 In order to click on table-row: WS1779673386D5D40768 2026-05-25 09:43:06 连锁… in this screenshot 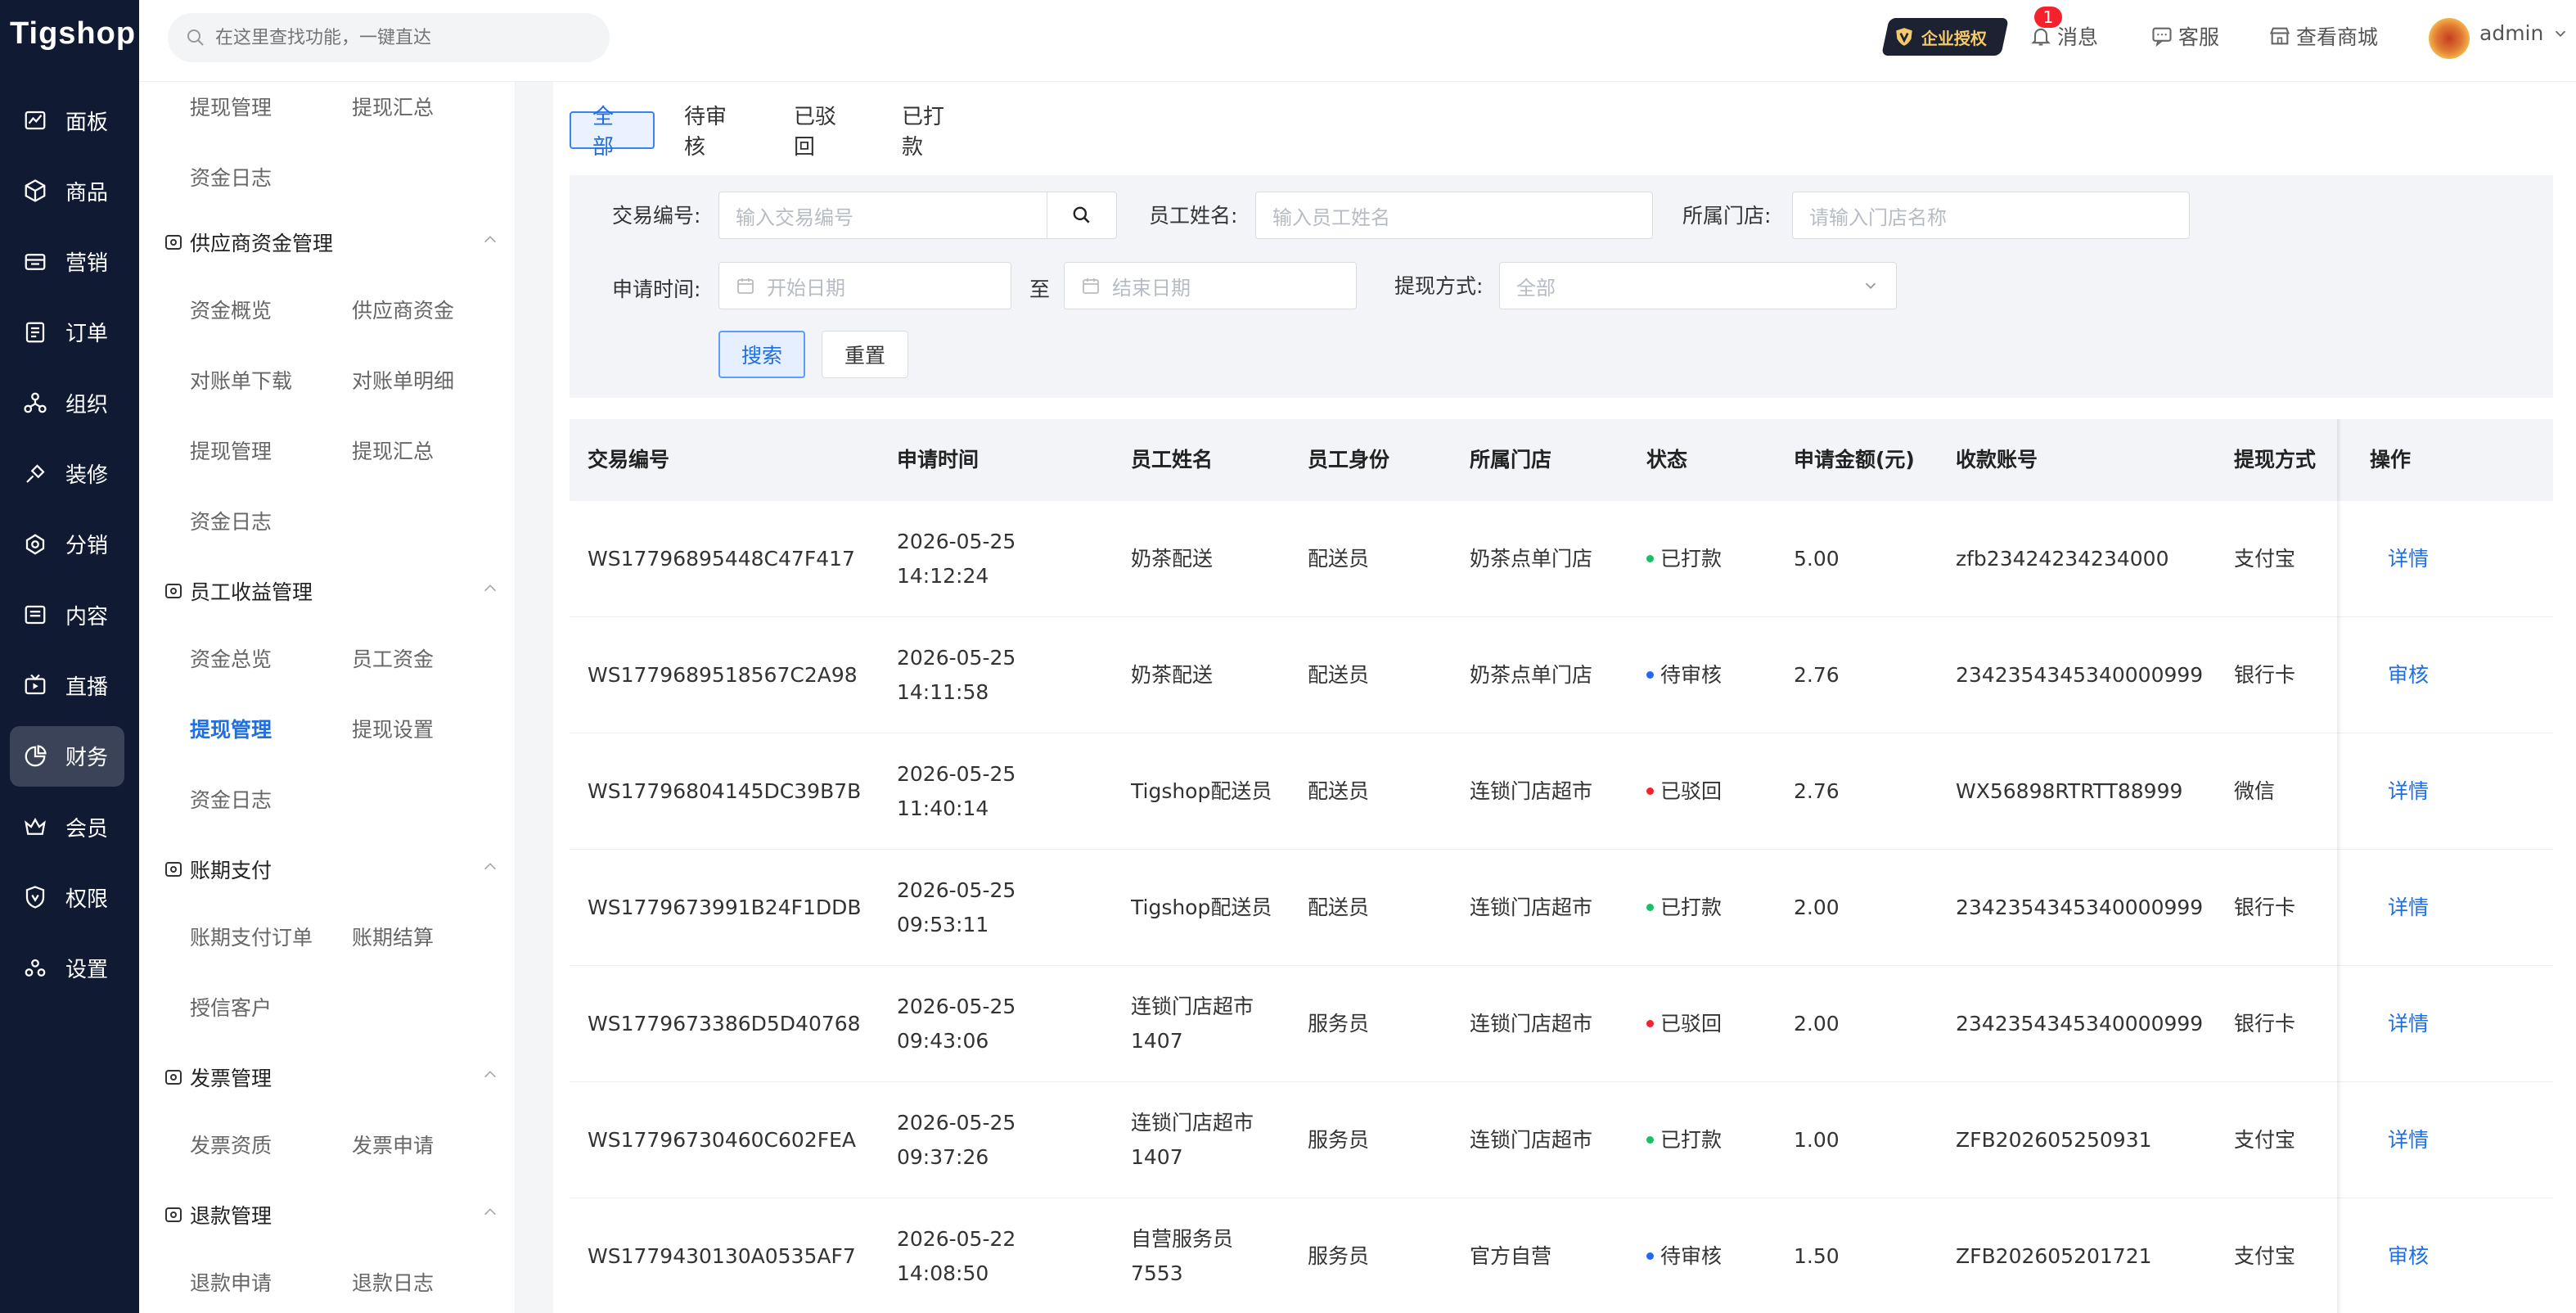, I will do `click(1561, 1024)`.